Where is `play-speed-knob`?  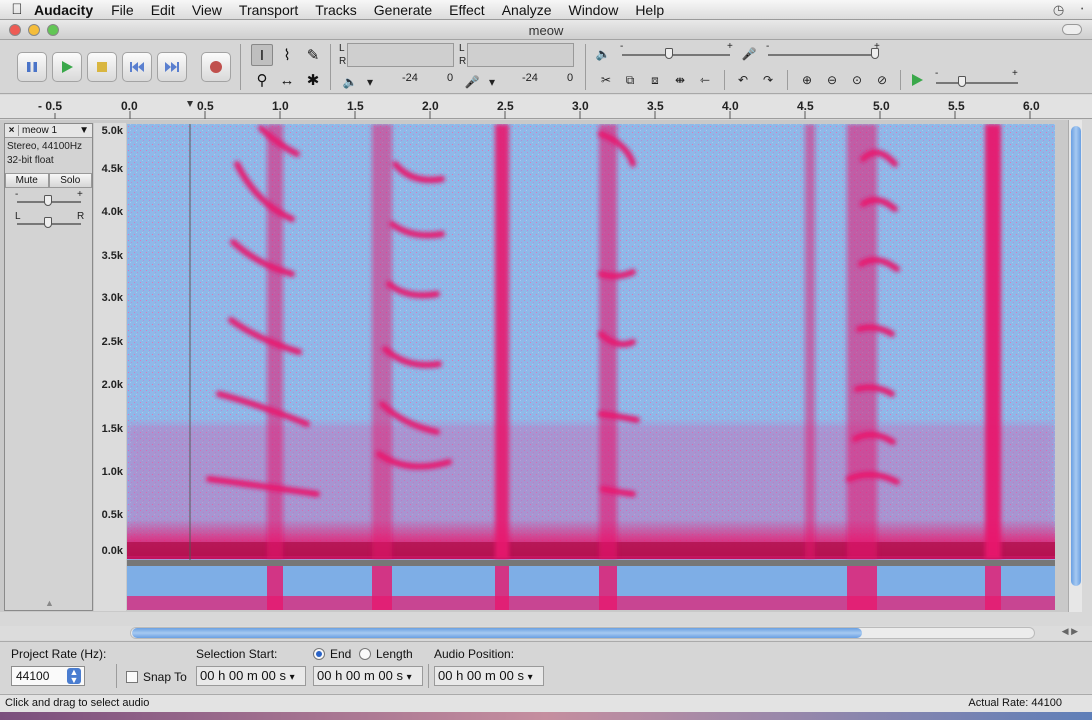
play-speed-knob is located at coordinates (962, 81).